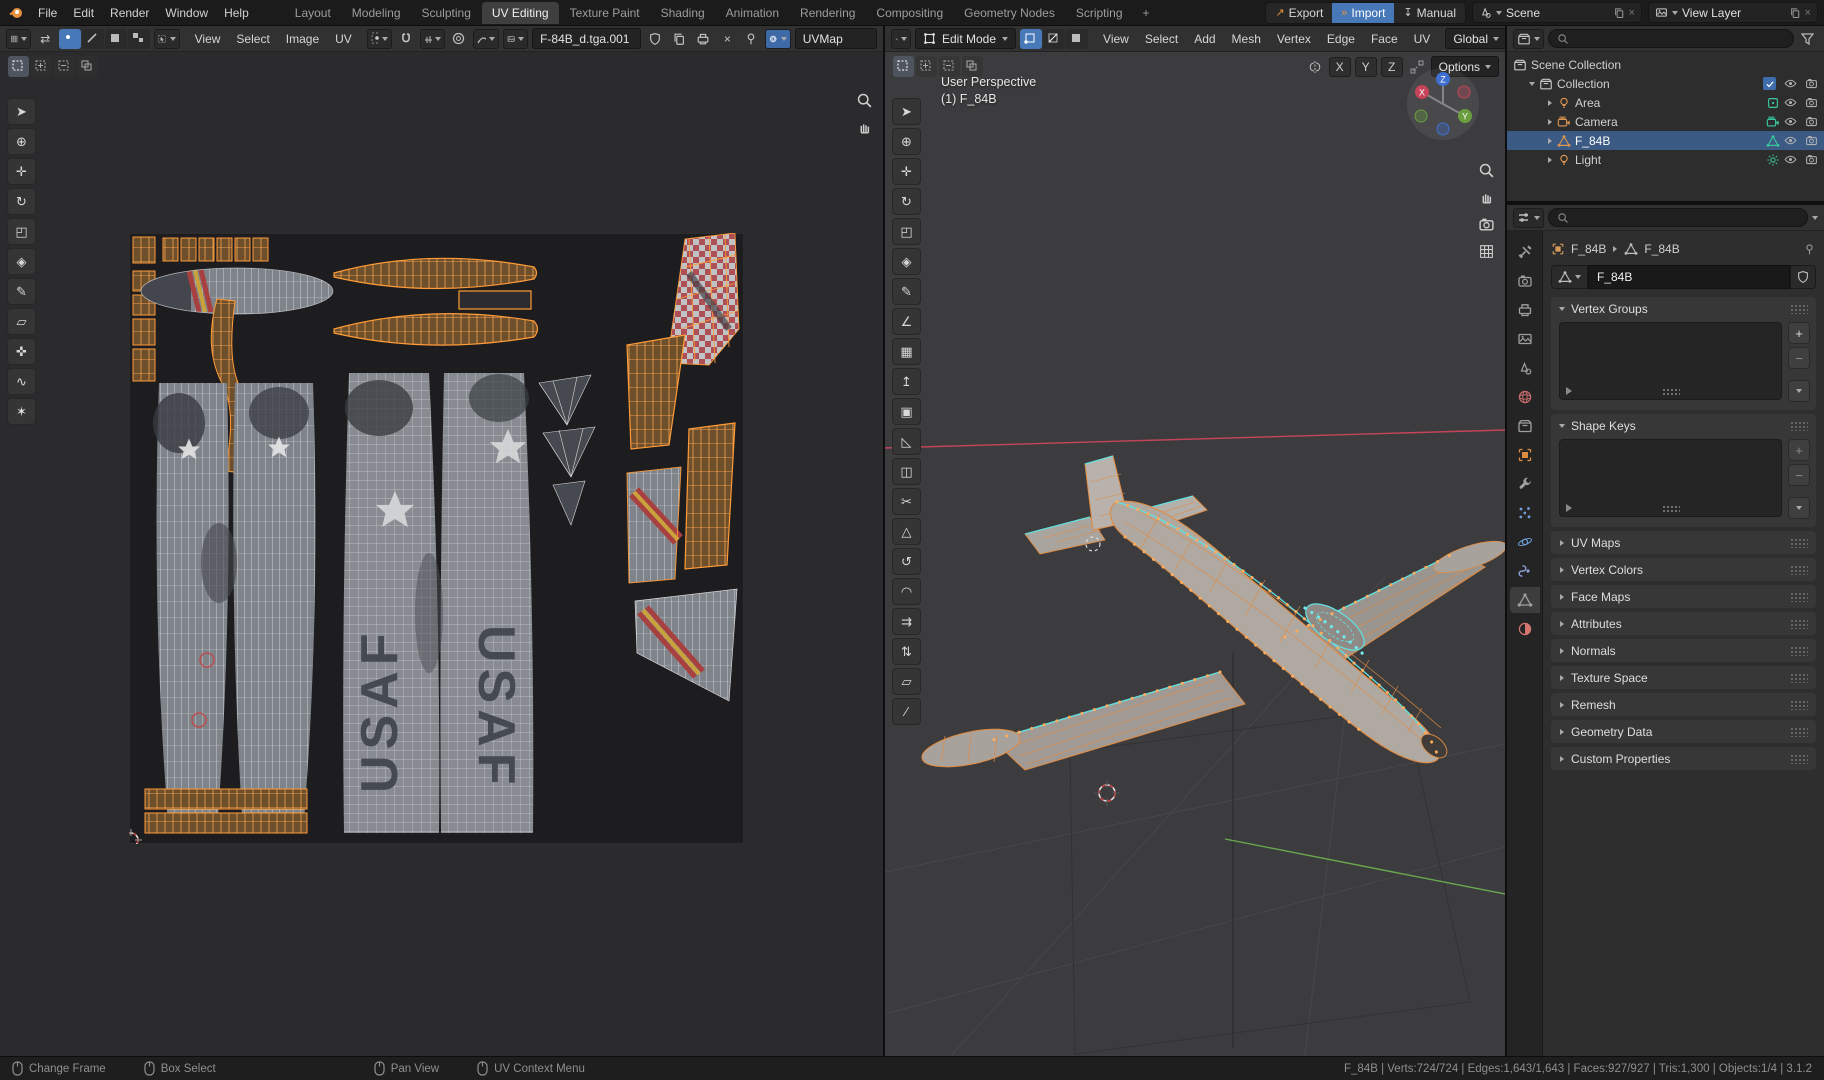  What do you see at coordinates (906, 561) in the screenshot?
I see `tool-spin: ↺` at bounding box center [906, 561].